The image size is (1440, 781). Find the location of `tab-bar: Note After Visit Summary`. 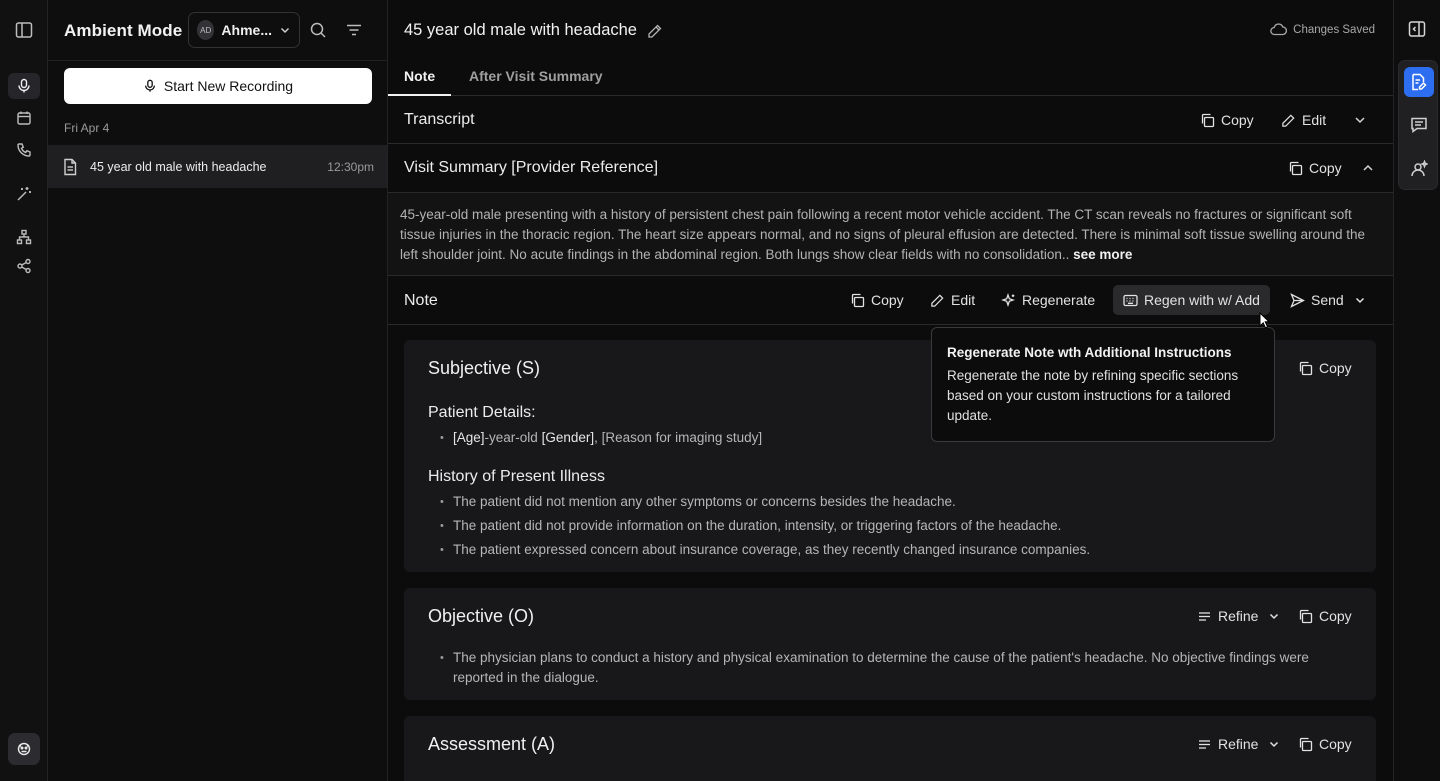

tab-bar: Note After Visit Summary is located at coordinates (890, 78).